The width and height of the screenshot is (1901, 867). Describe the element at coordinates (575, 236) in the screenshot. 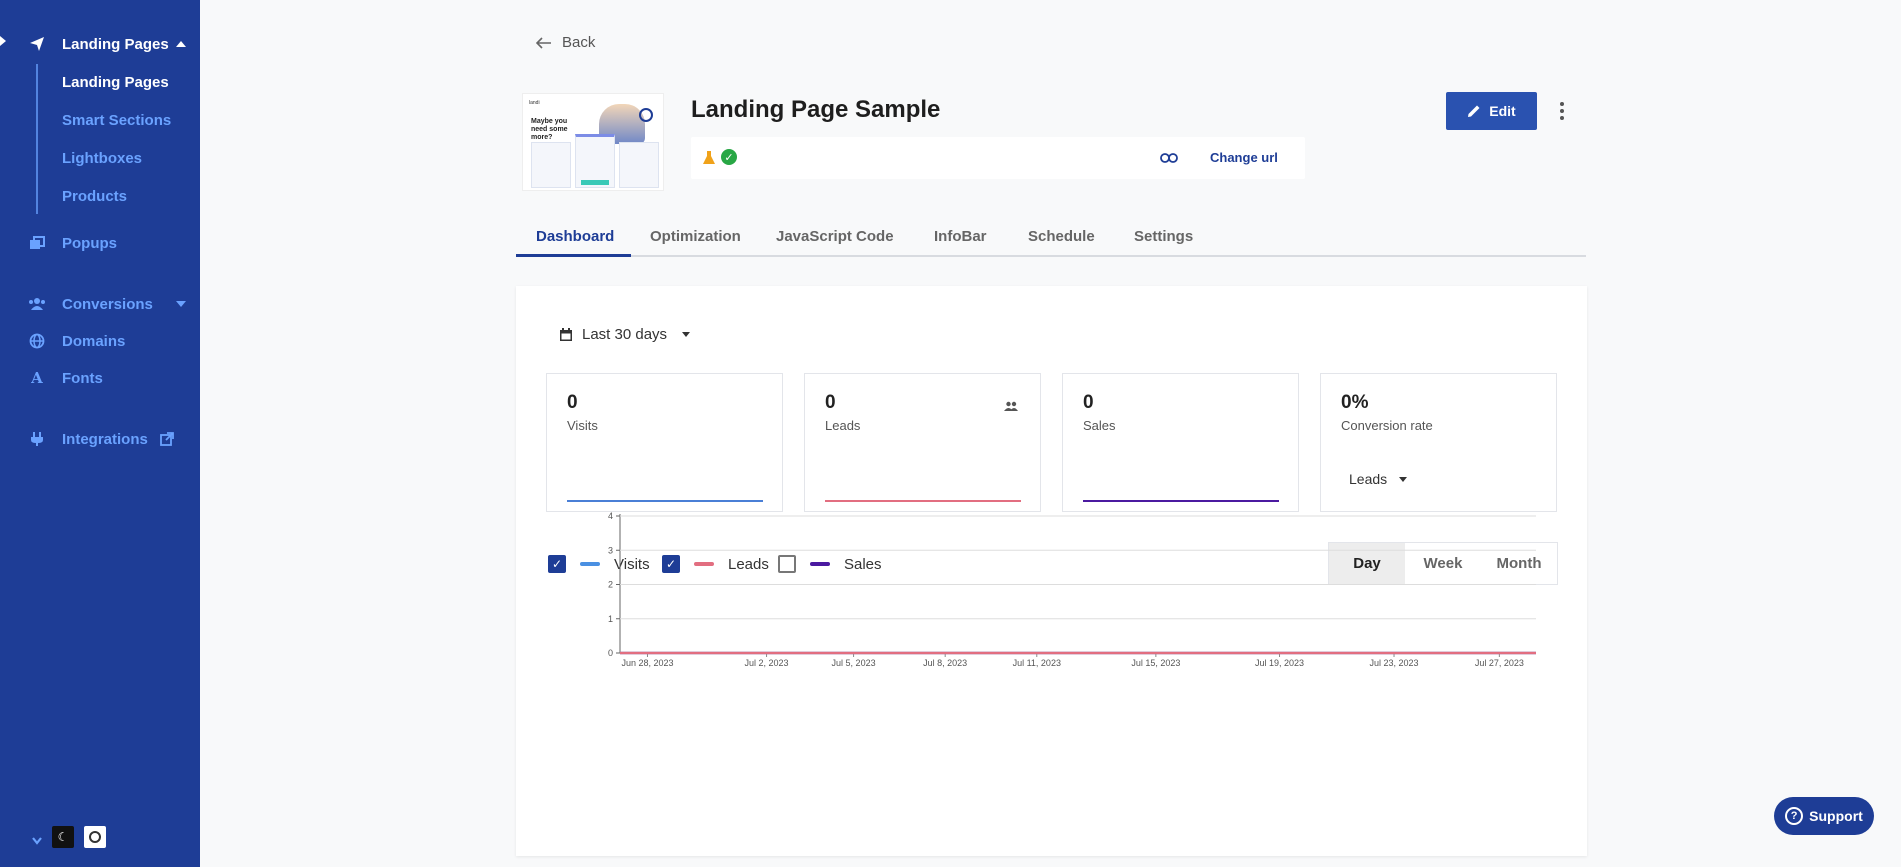

I see `tab-dashboard: Dashboard` at that location.